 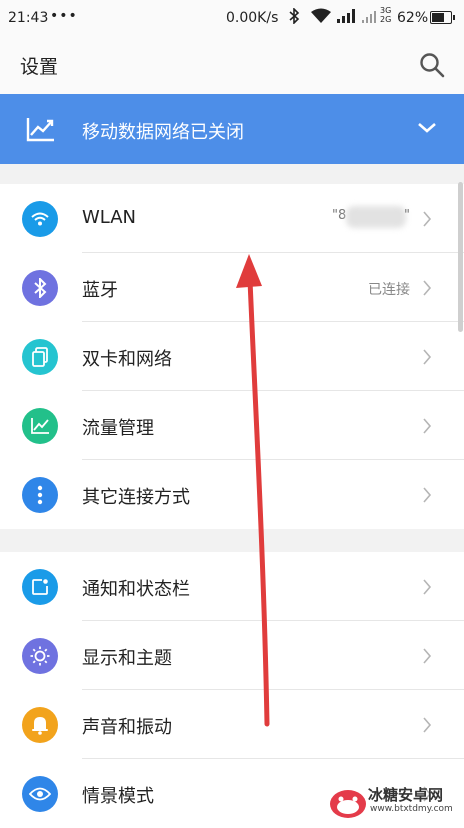 I want to click on bluetooth-status-icon, so click(x=294, y=17).